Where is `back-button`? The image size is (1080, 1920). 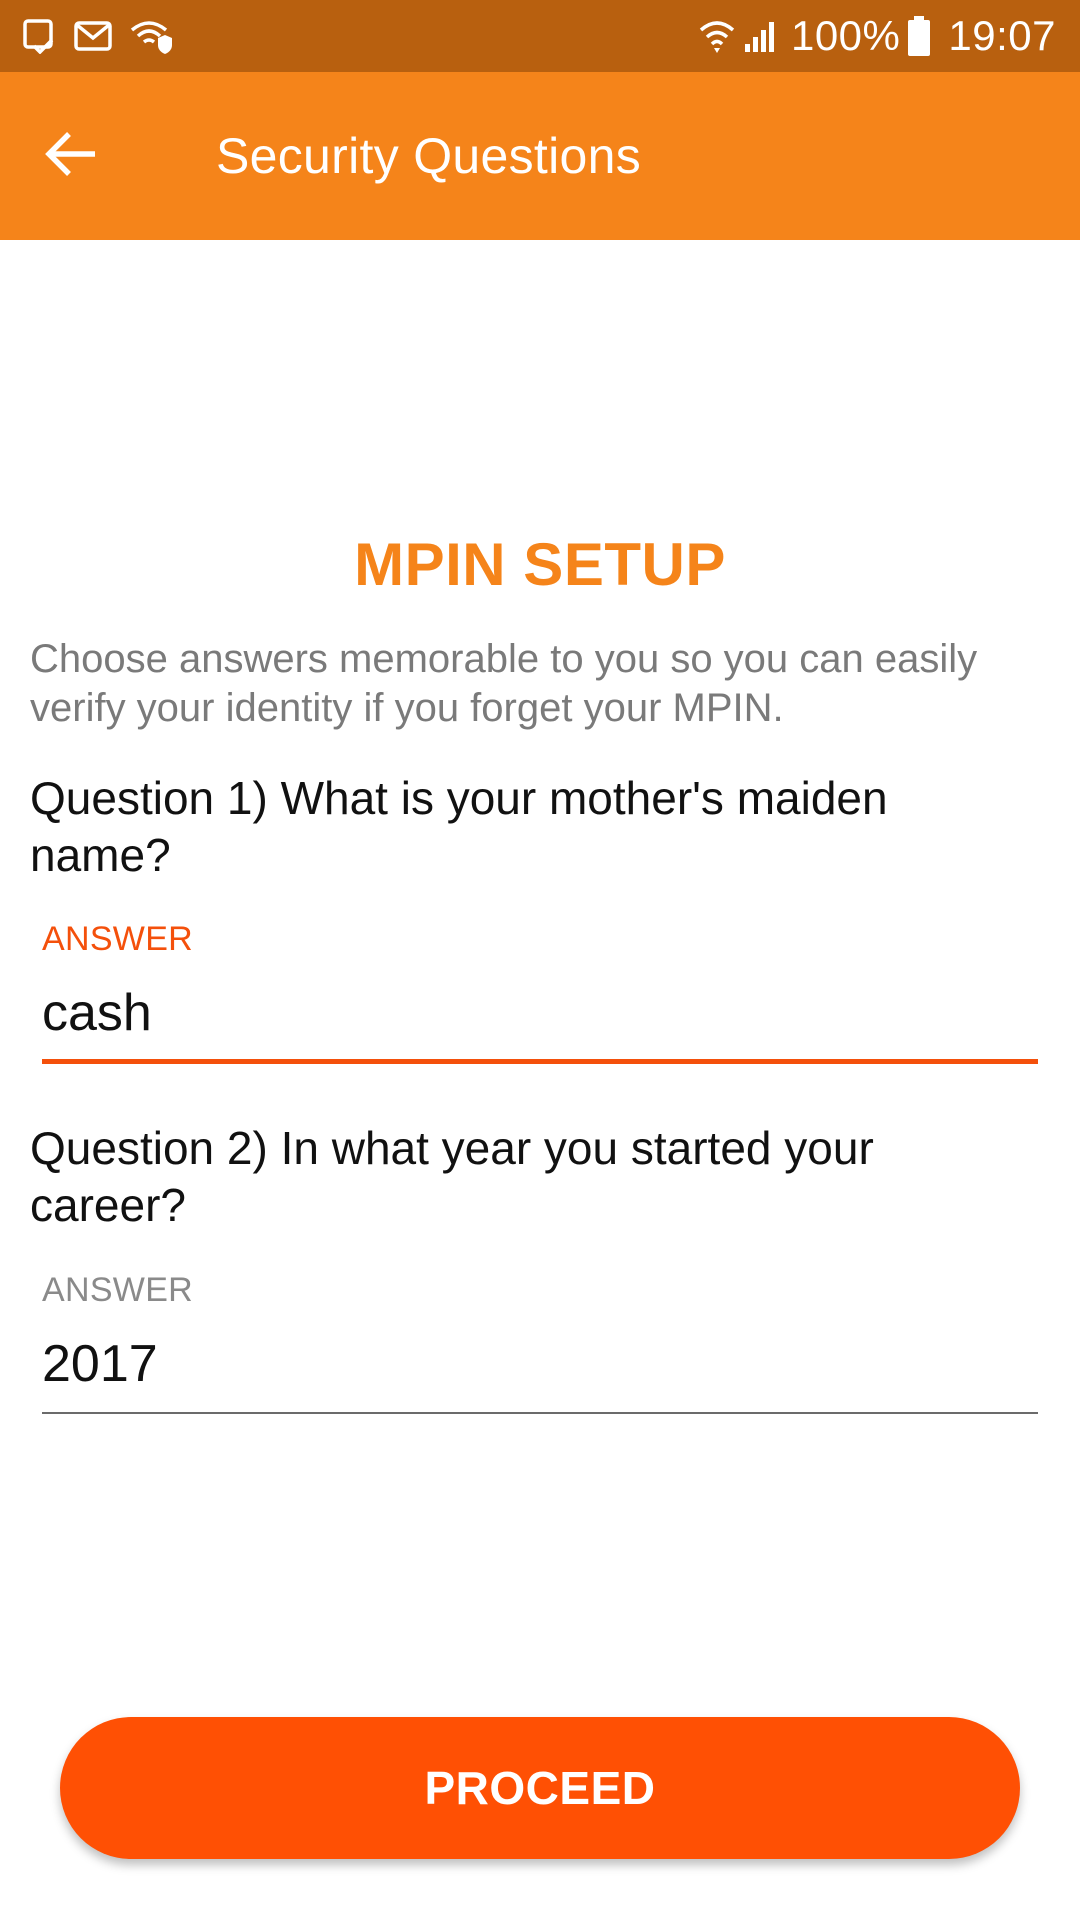 back-button is located at coordinates (72, 156).